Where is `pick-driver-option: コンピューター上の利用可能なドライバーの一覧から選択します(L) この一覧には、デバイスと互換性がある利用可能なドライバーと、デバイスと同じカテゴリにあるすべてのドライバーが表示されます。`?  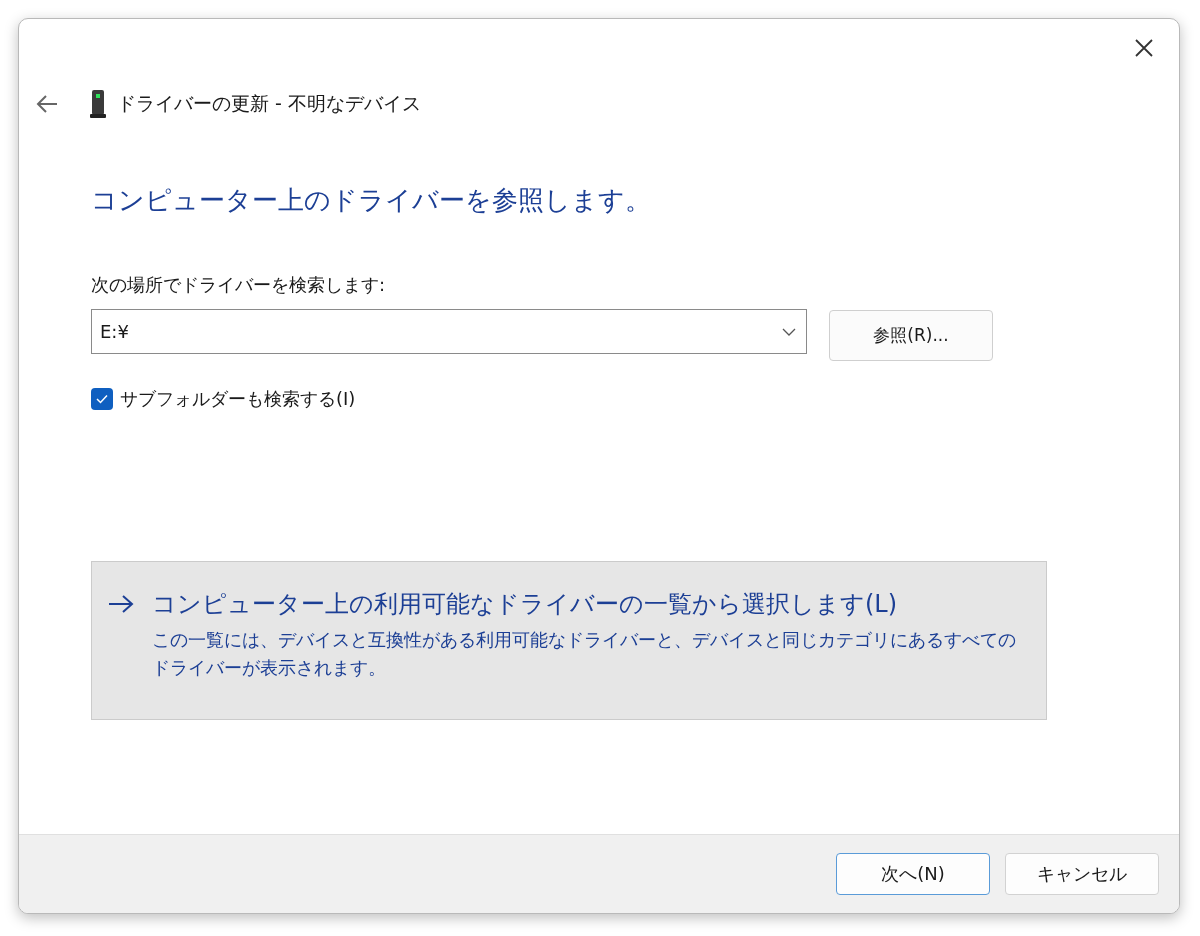 pick-driver-option: コンピューター上の利用可能なドライバーの一覧から選択します(L) この一覧には、デバイスと互換性がある利用可能なドライバーと、デバイスと同じカテゴリにあるすべてのドライバーが表示されます。 is located at coordinates (569, 640).